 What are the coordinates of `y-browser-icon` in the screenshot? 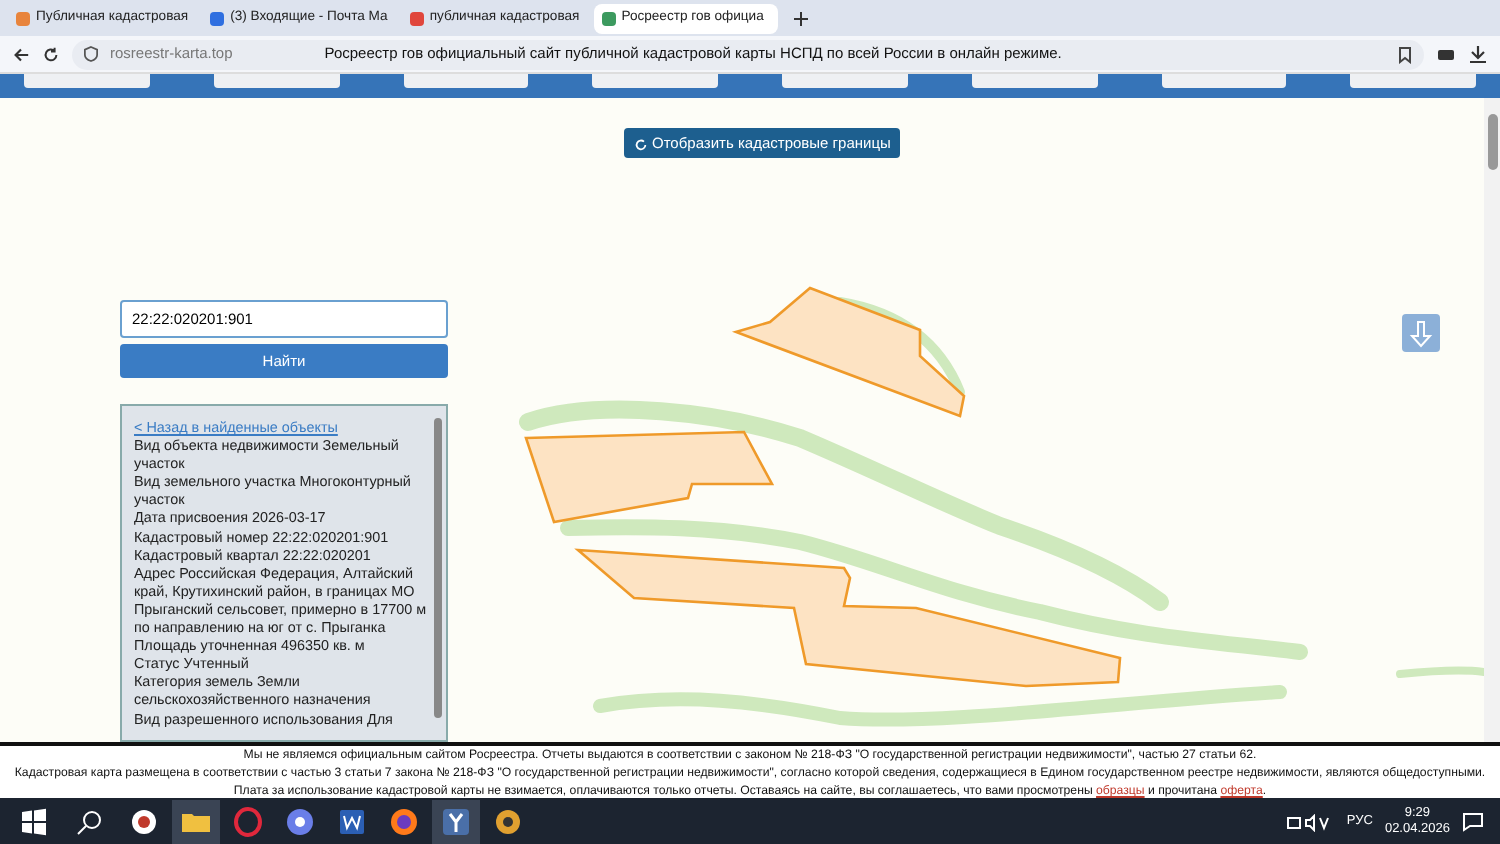 It's located at (456, 822).